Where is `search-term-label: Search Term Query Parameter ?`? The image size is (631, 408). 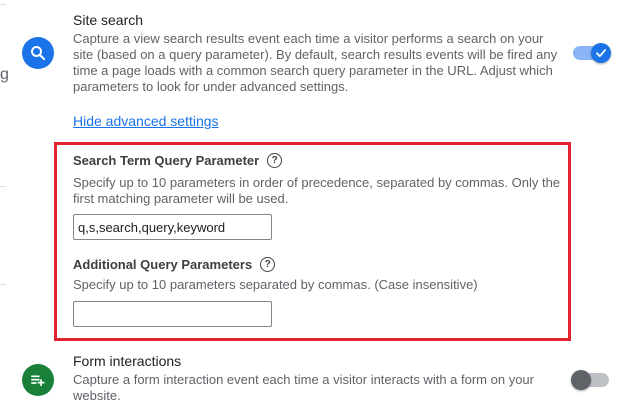 search-term-label: Search Term Query Parameter ? is located at coordinates (178, 160).